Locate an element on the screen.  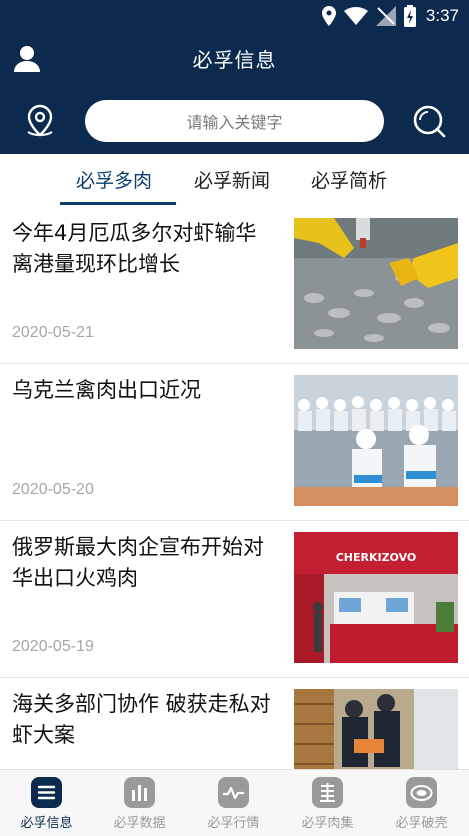
news-title: 今年4月厄瓜多尔对虾输华离港量现环比增长 is located at coordinates (134, 248).